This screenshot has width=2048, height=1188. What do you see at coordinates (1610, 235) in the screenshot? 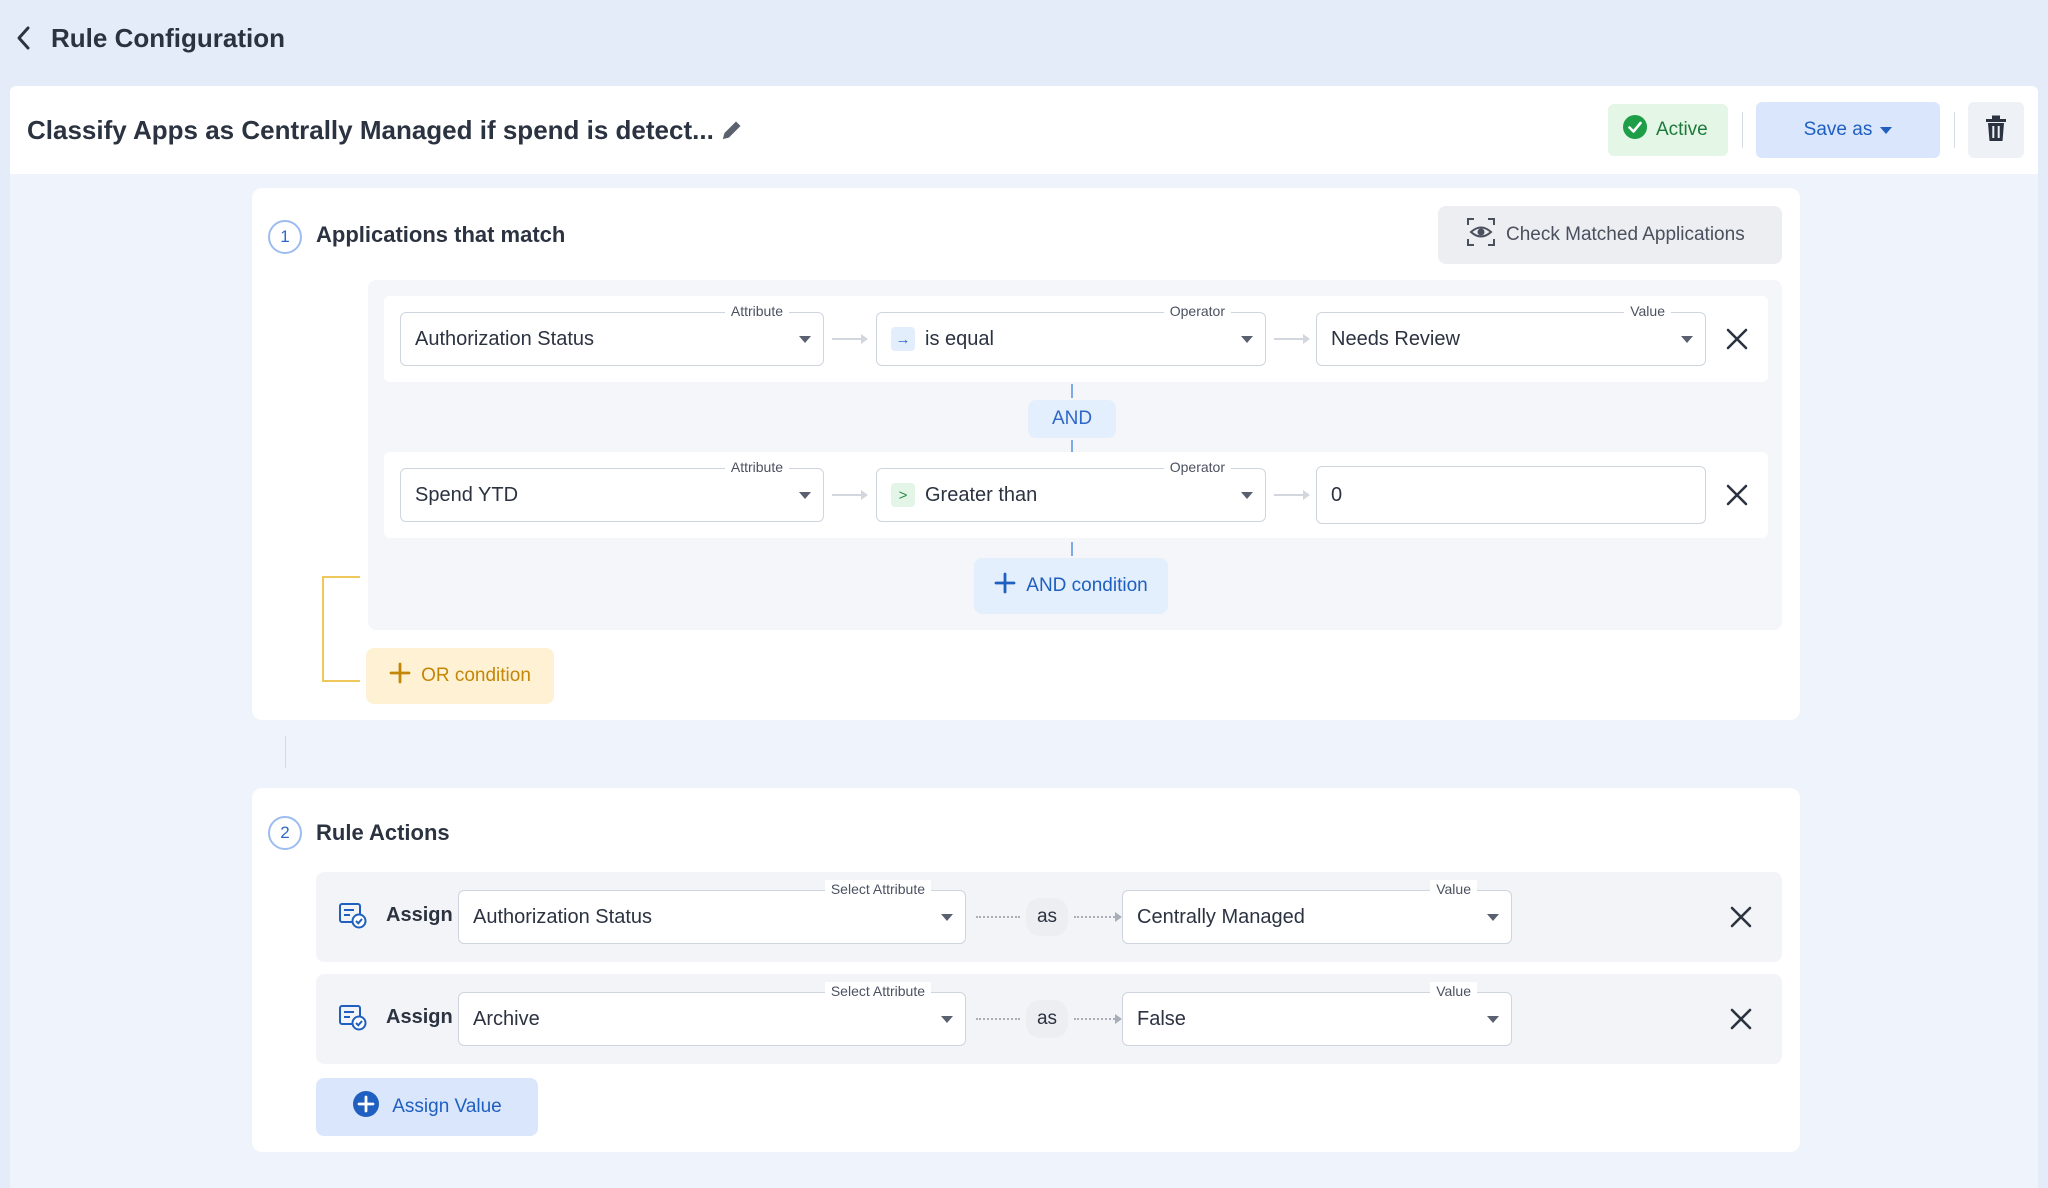
I see `check-matched-applications-button: Check Matched Applications` at bounding box center [1610, 235].